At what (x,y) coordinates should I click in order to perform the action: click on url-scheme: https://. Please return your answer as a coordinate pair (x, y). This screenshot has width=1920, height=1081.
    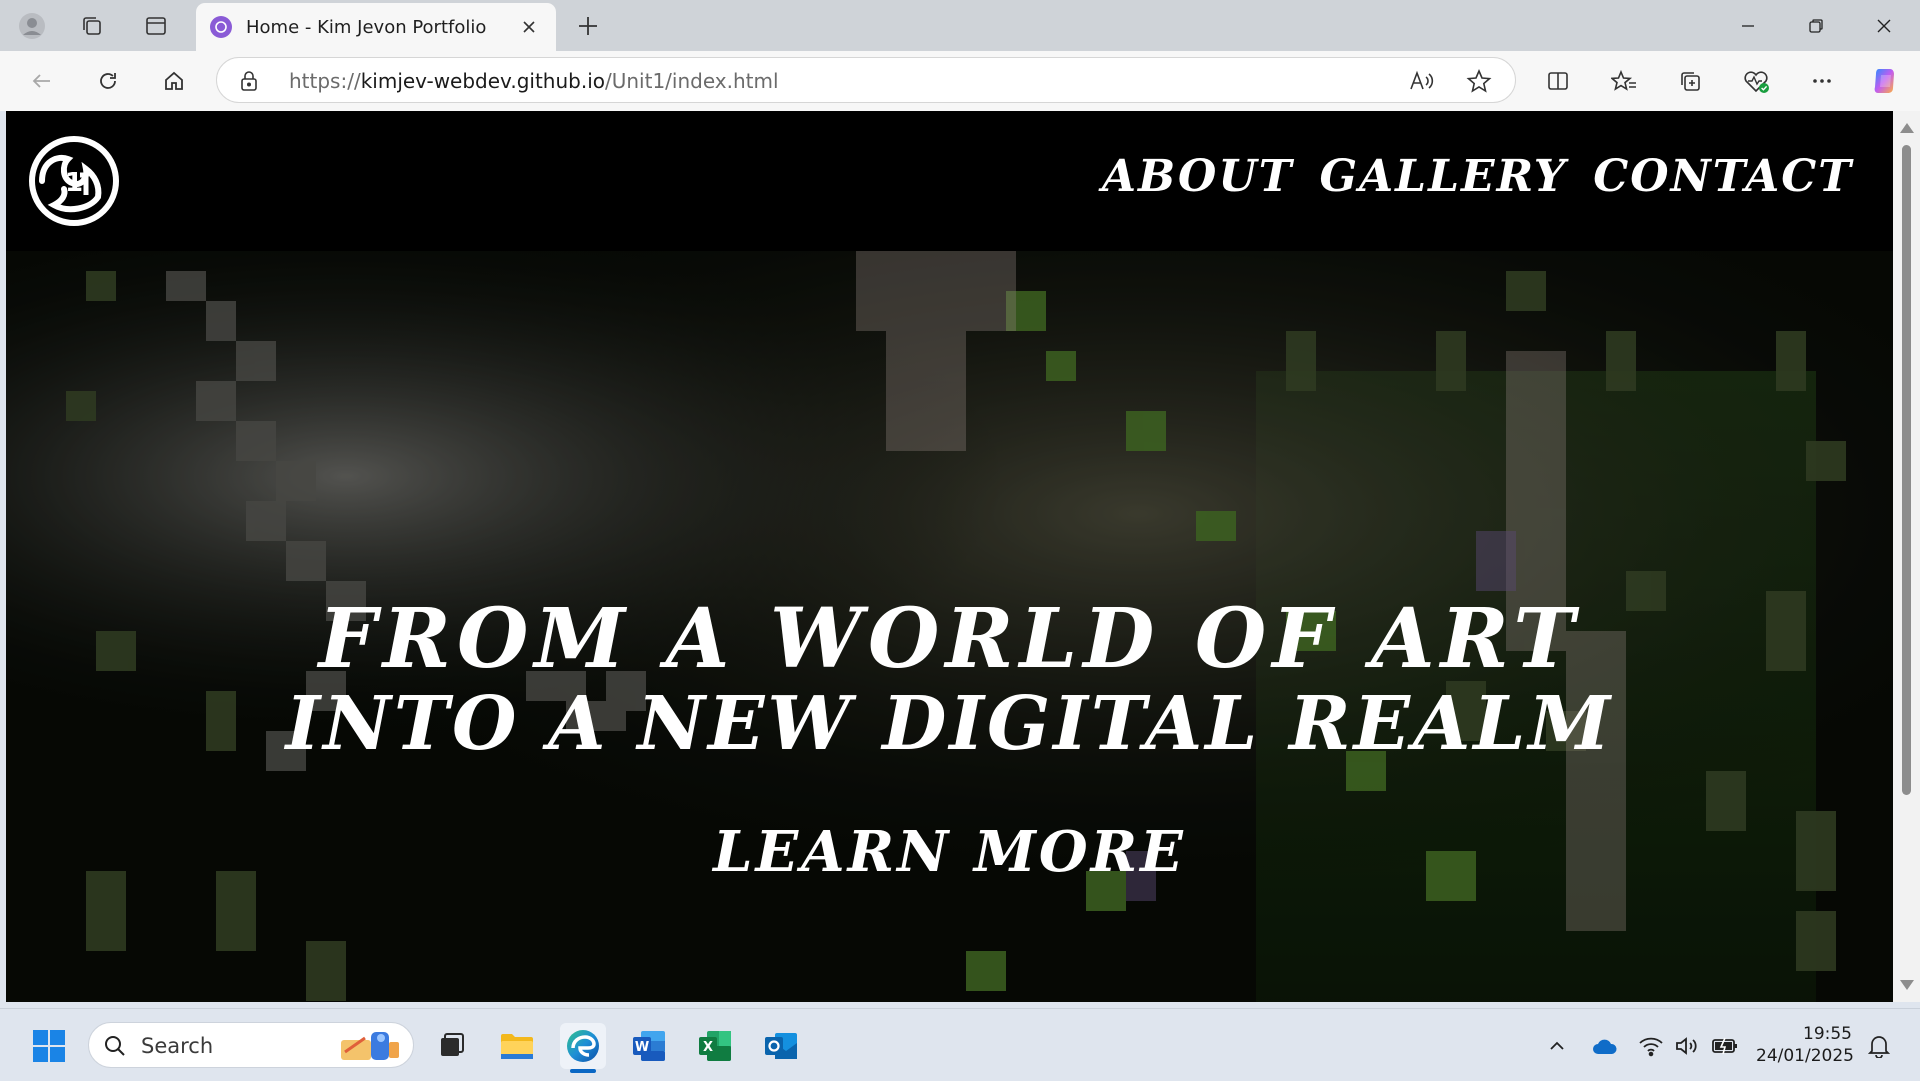
    Looking at the image, I should click on (325, 81).